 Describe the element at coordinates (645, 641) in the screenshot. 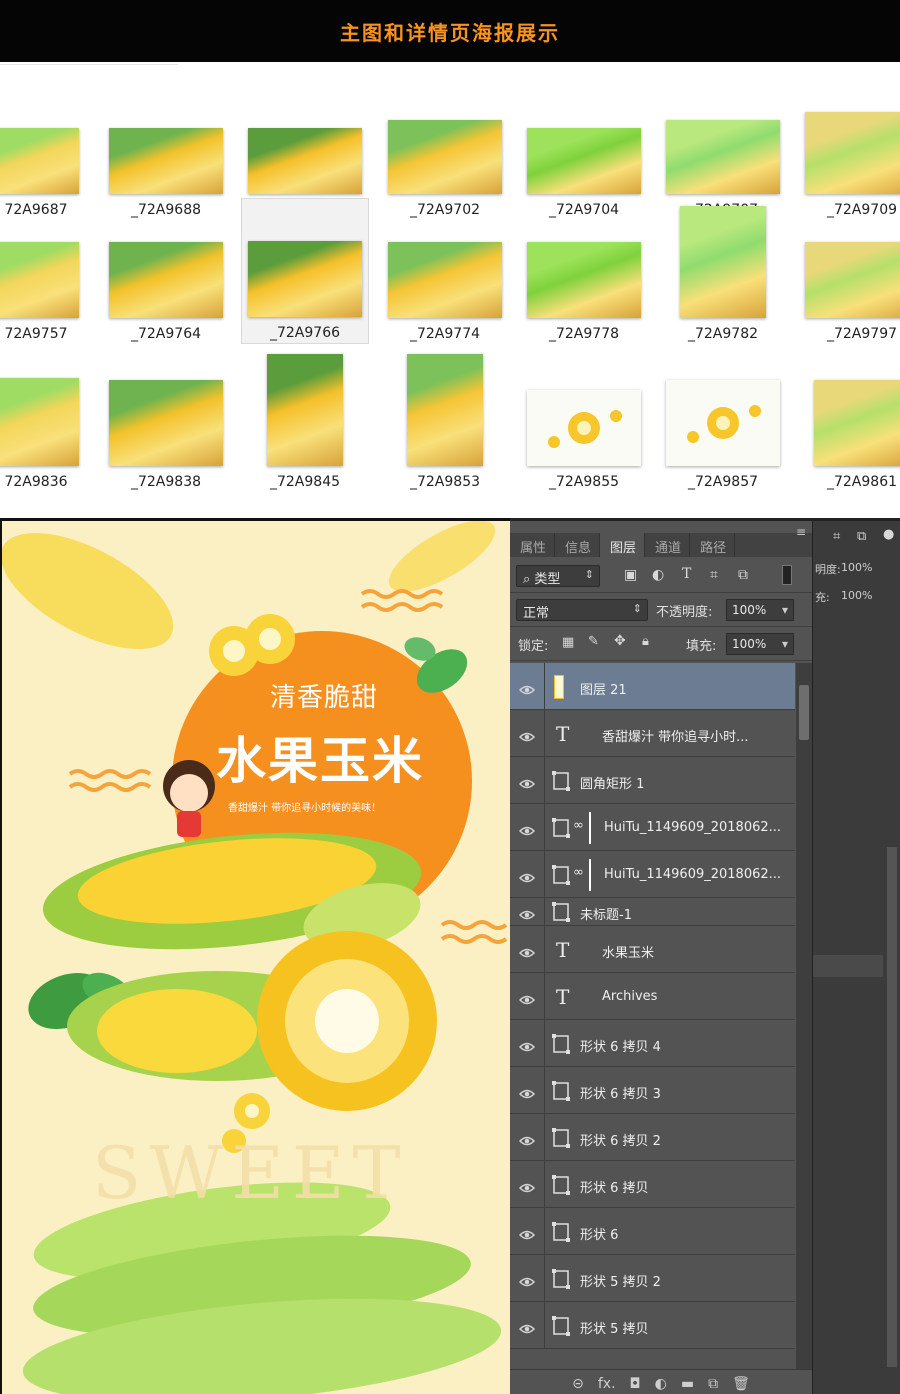

I see `lock-all-icon: 🔒︎` at that location.